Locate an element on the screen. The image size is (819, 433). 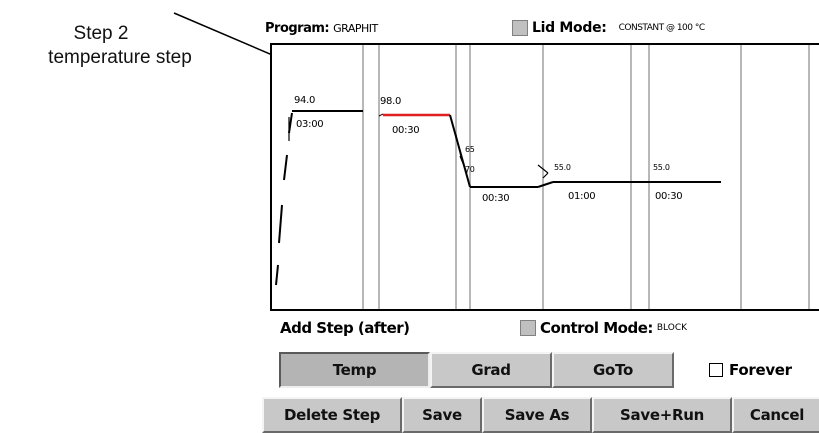
lid-mode-label: Lid Mode: is located at coordinates (569, 28).